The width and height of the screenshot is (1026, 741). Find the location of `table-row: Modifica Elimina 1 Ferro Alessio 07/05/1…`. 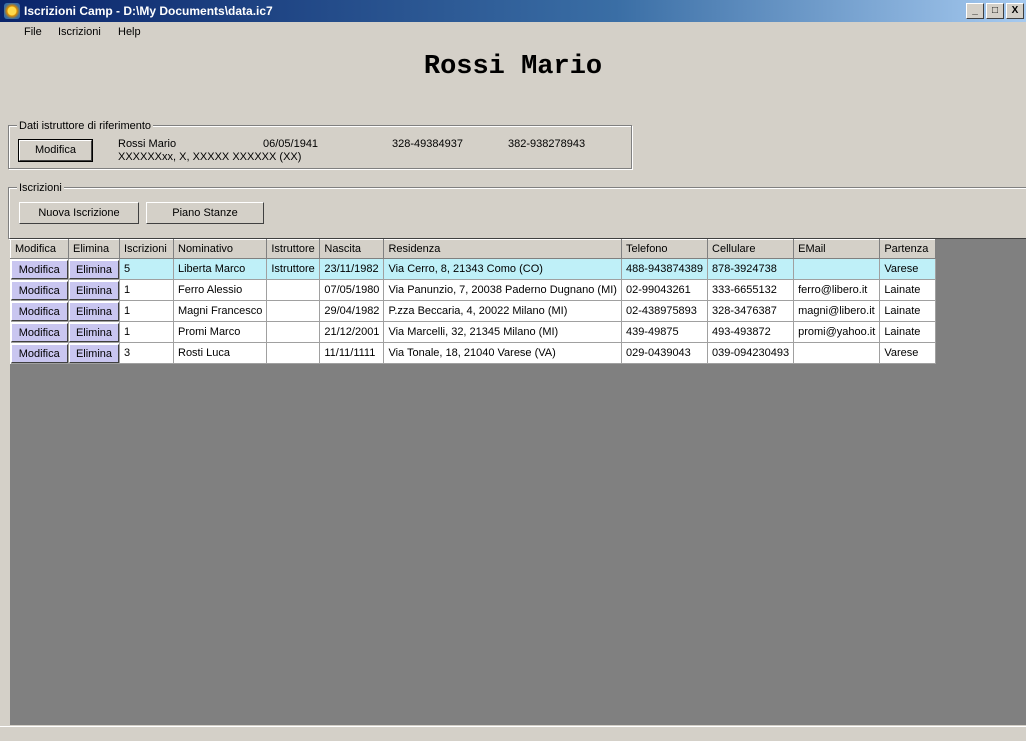

table-row: Modifica Elimina 1 Ferro Alessio 07/05/1… is located at coordinates (473, 290).